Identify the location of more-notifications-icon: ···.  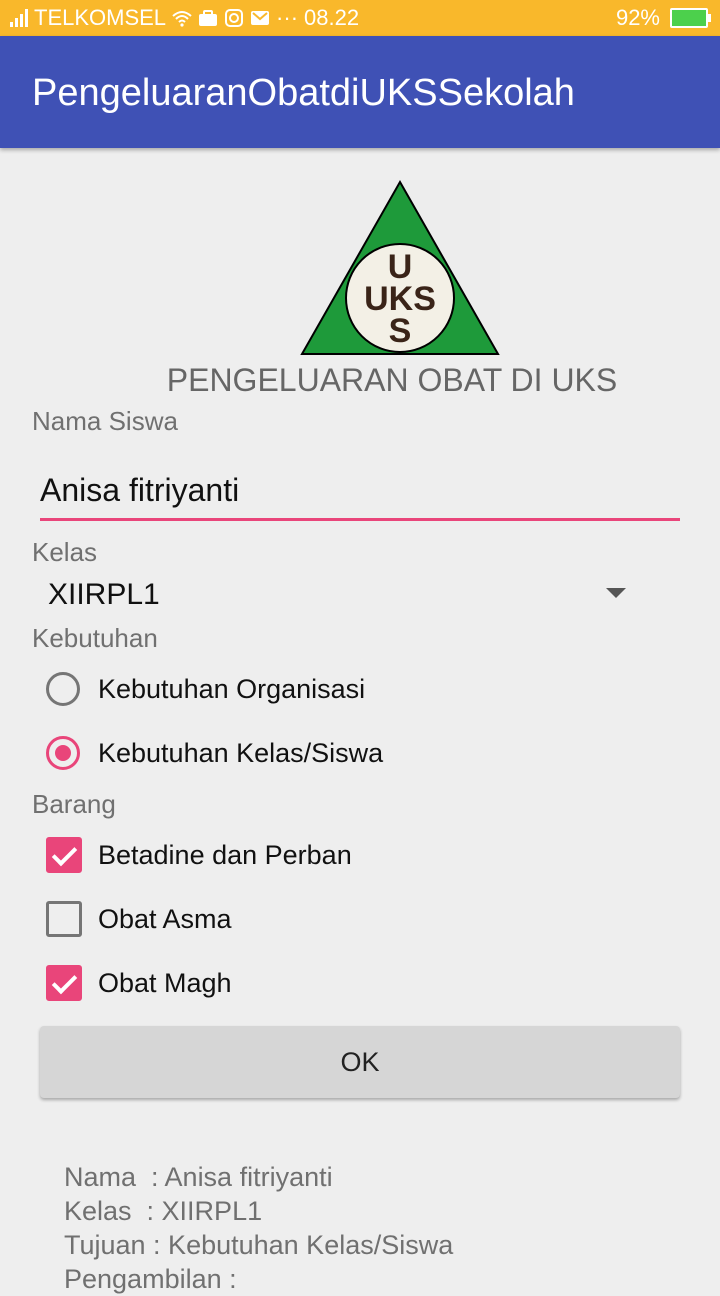
(287, 17).